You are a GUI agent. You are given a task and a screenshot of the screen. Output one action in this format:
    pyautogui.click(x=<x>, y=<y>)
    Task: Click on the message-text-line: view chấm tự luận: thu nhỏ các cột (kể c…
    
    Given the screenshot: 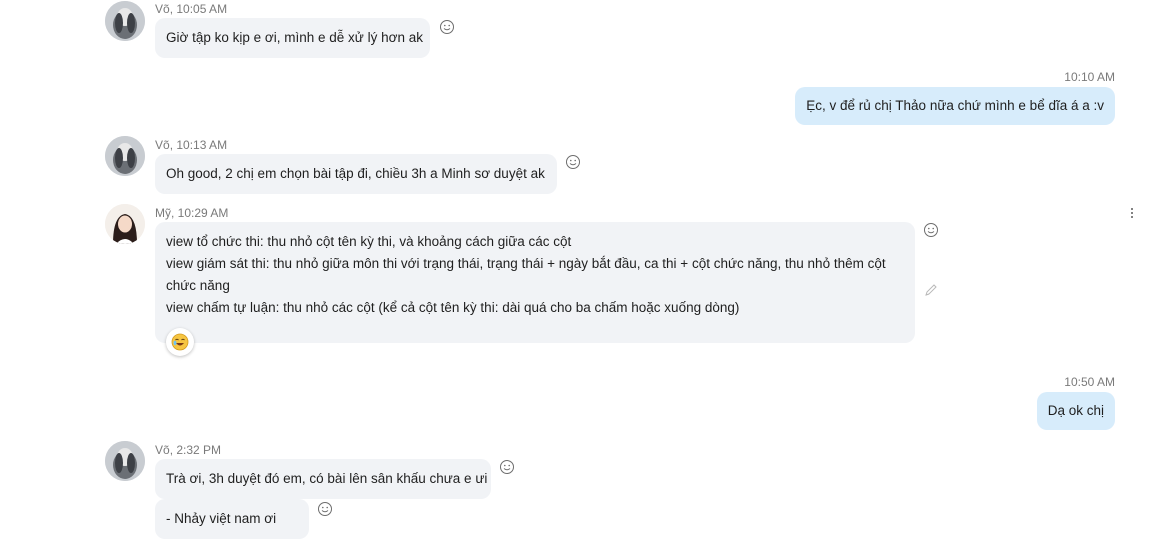 What is the action you would take?
    pyautogui.click(x=453, y=307)
    